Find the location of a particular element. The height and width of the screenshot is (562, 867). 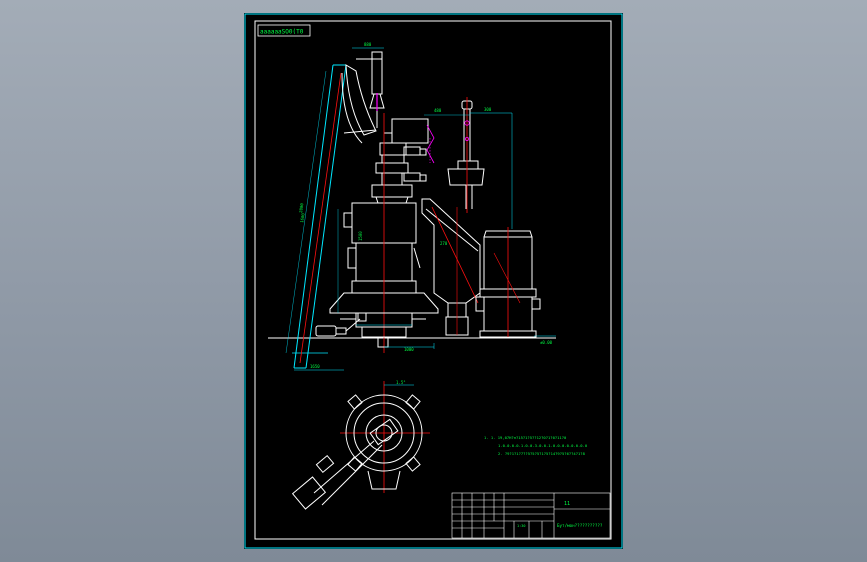

cyclone-collector is located at coordinates (451, 267).